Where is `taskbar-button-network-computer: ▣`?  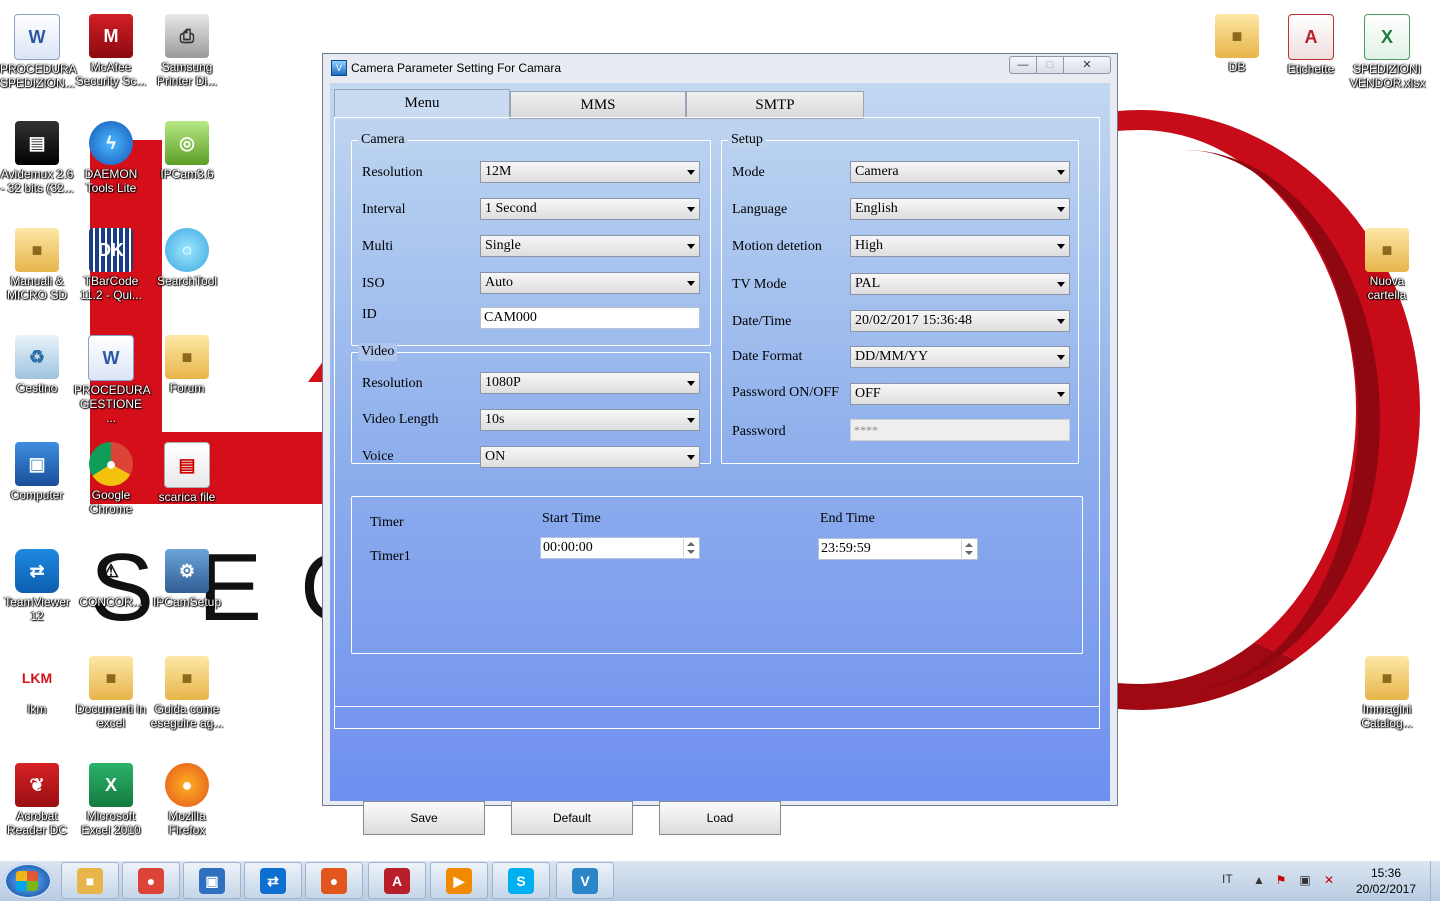 taskbar-button-network-computer: ▣ is located at coordinates (212, 880).